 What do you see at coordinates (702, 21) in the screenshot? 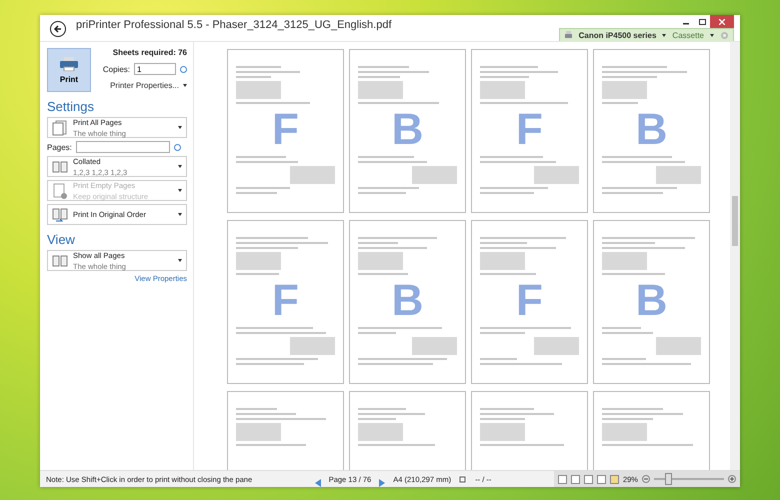
I see `maximize-icon` at bounding box center [702, 21].